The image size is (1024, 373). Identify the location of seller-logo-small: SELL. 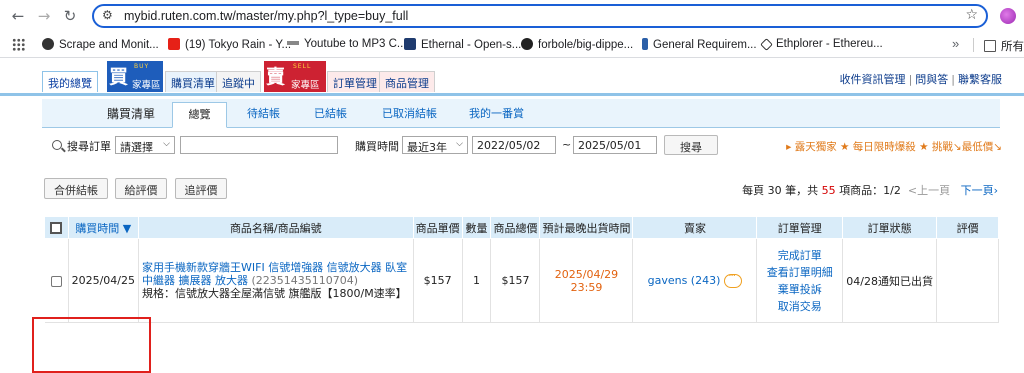
(302, 66).